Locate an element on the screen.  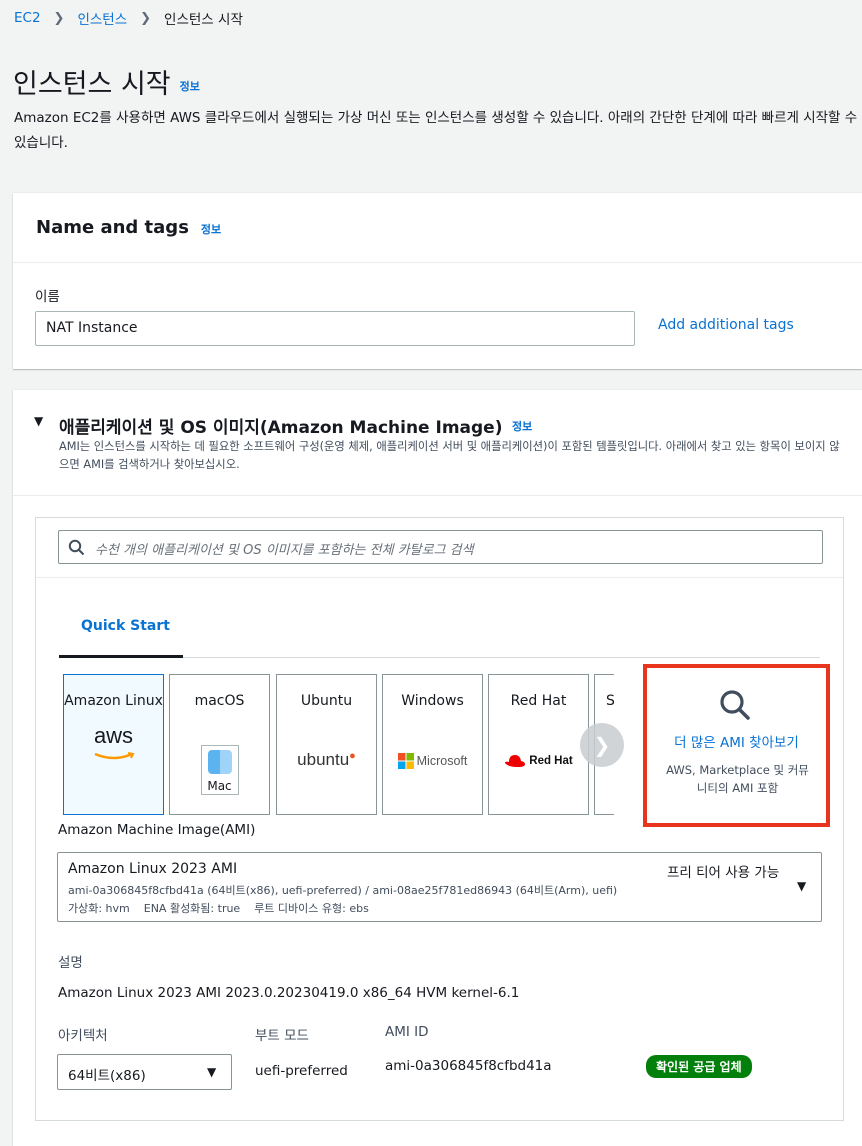
boot-mode-value: uefi-preferred is located at coordinates (301, 1071).